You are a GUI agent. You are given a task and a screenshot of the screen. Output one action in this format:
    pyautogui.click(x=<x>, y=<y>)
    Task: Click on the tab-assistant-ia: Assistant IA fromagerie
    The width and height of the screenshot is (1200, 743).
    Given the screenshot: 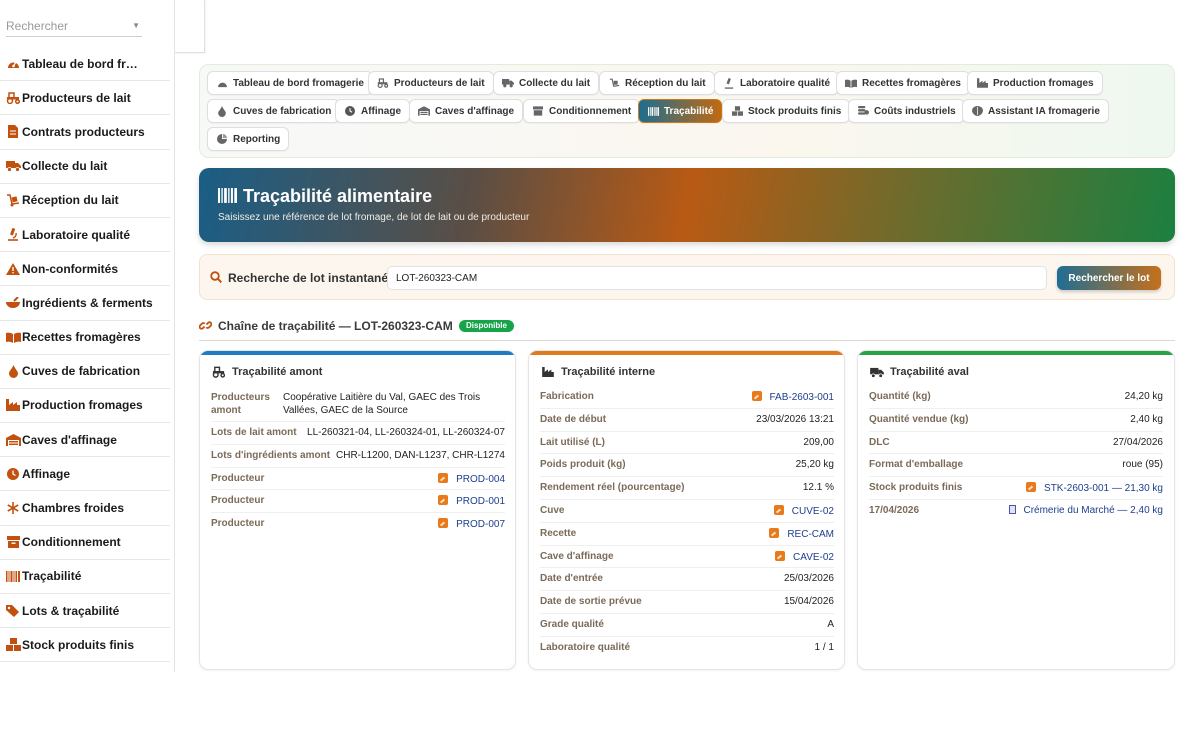 What is the action you would take?
    pyautogui.click(x=1035, y=111)
    